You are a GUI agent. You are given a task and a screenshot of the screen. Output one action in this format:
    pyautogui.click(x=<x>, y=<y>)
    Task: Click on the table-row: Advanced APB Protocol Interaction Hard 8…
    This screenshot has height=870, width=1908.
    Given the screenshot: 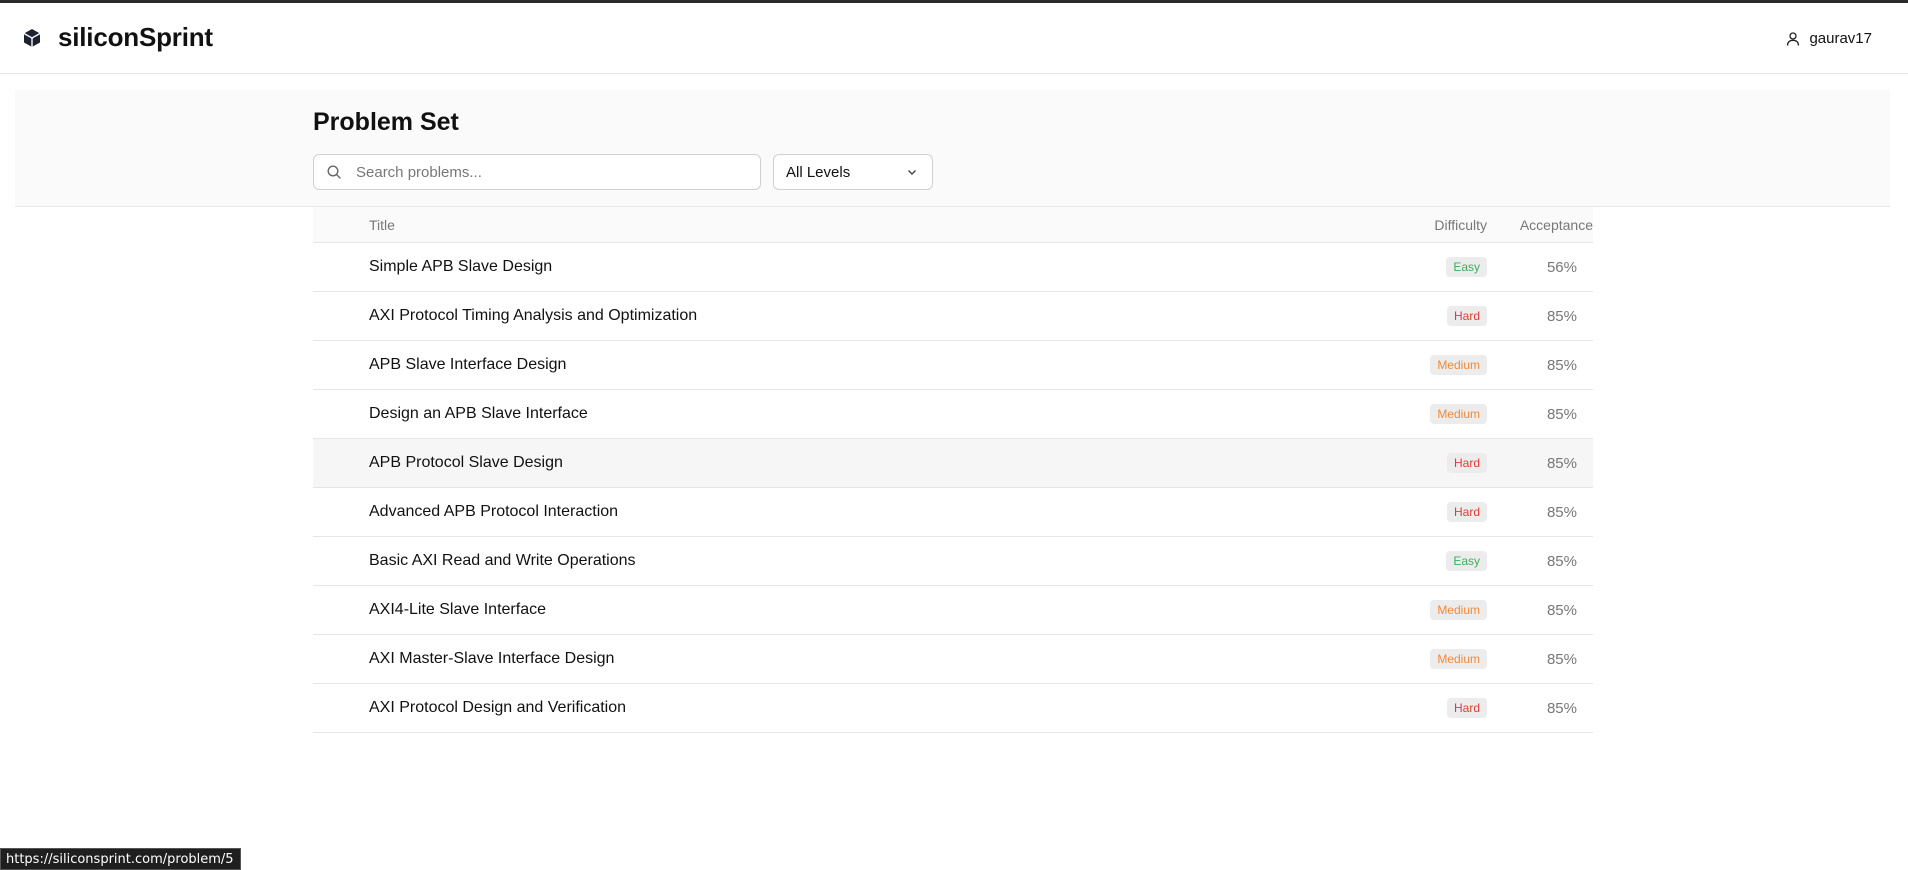 What is the action you would take?
    pyautogui.click(x=953, y=512)
    